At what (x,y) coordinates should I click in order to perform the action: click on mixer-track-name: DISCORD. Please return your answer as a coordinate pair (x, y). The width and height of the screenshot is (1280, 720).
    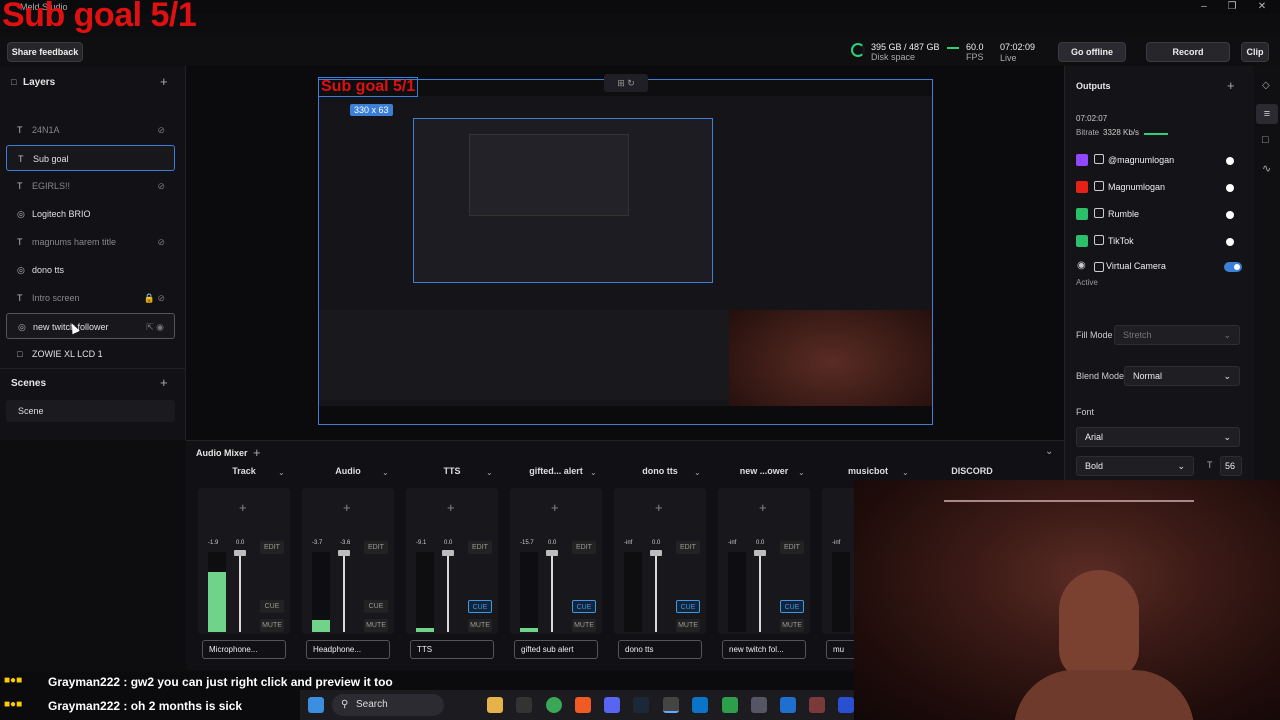
    Looking at the image, I should click on (972, 471).